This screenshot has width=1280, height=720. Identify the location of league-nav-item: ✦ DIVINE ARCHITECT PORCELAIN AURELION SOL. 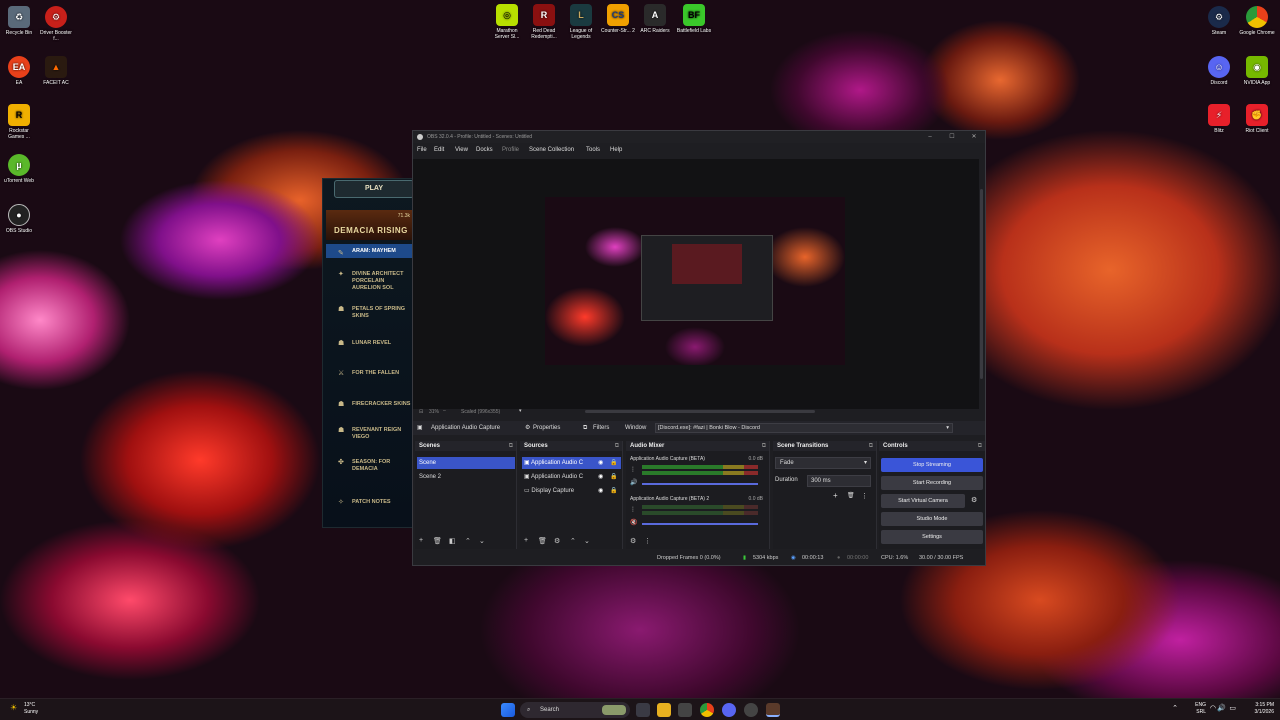
(370, 281).